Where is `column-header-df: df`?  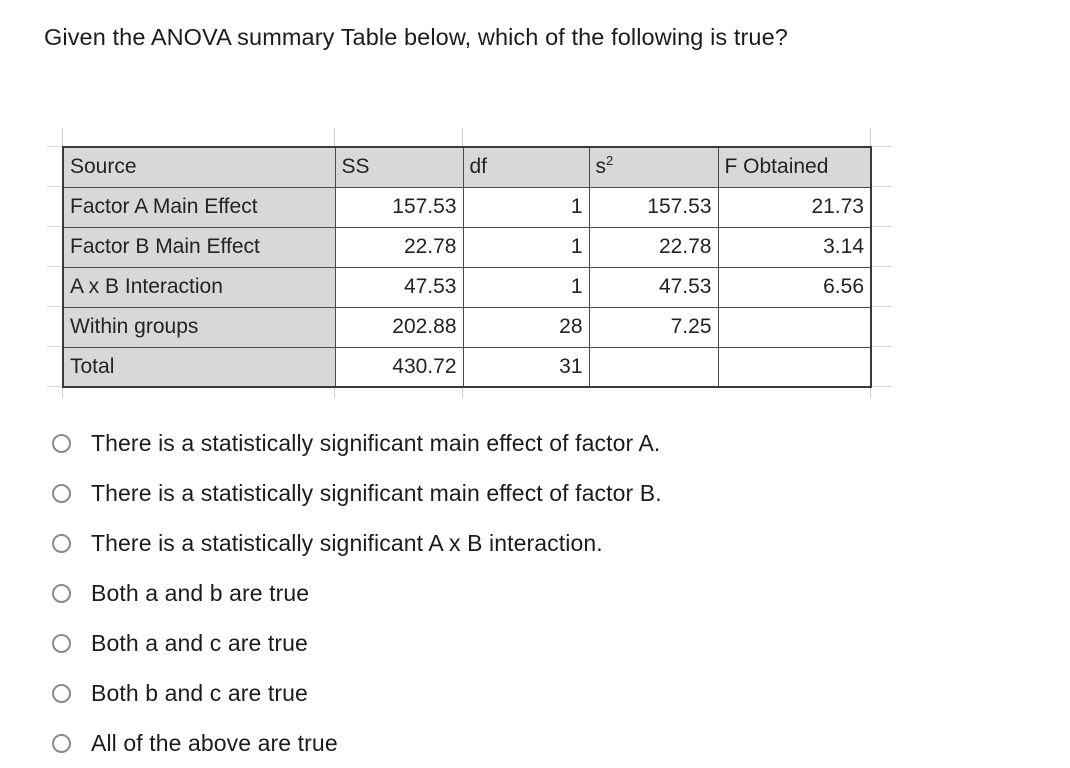 column-header-df: df is located at coordinates (526, 167).